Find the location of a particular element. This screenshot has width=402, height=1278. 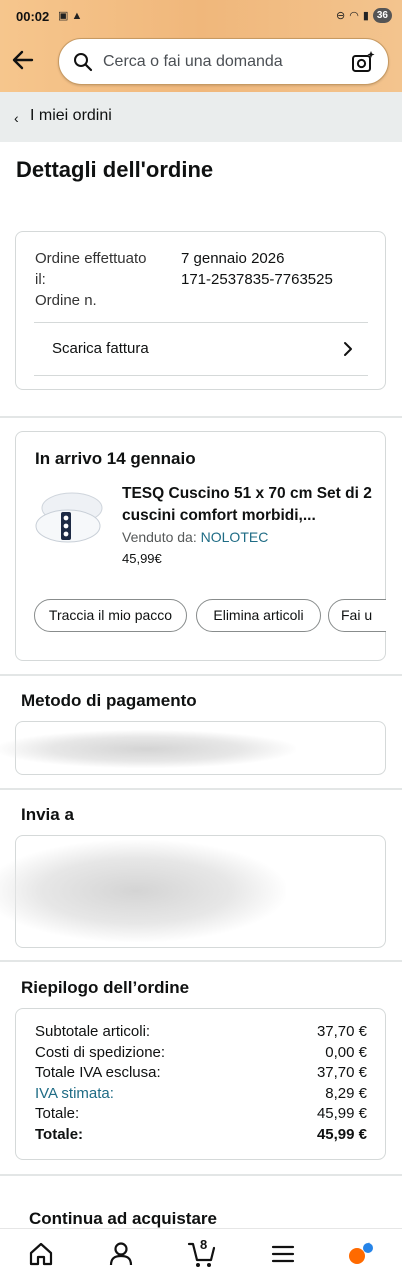

order-summary-title: Riepilogo dell’ordine is located at coordinates (105, 987).